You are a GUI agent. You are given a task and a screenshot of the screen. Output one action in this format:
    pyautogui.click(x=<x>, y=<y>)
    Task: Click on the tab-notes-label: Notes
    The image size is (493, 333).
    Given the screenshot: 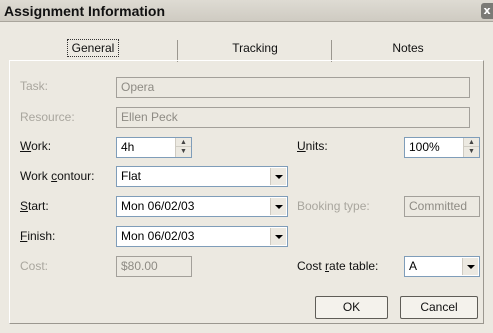 What is the action you would take?
    pyautogui.click(x=408, y=48)
    